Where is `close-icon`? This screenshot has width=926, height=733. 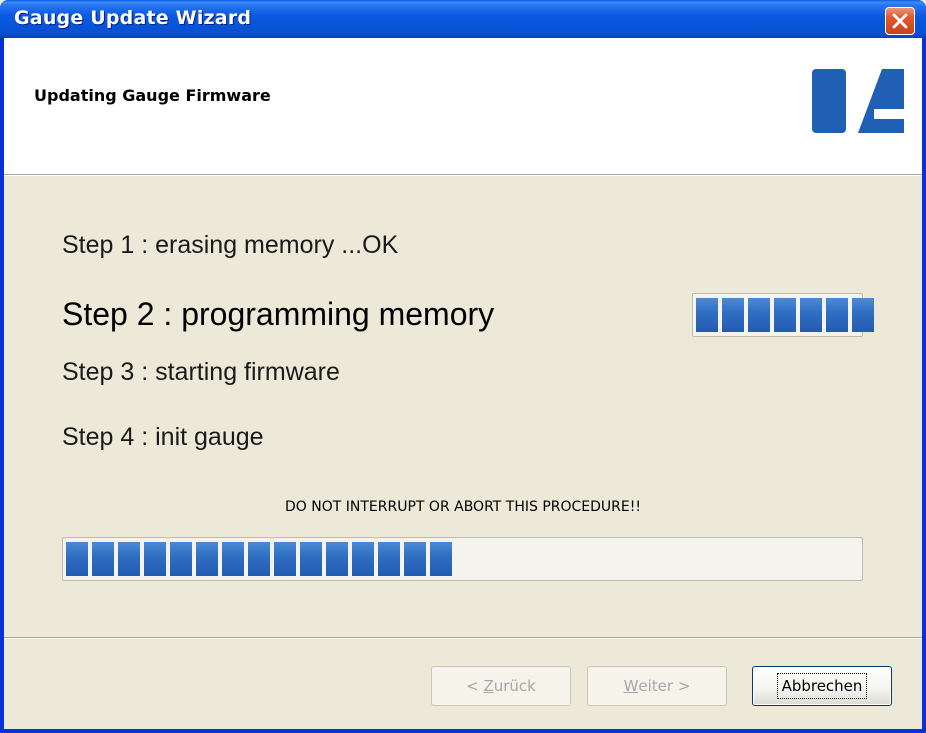
close-icon is located at coordinates (900, 21).